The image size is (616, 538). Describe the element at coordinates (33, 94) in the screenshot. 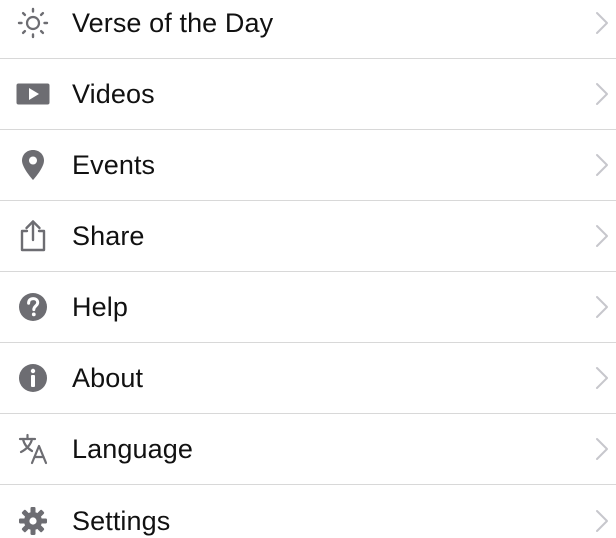

I see `video-play-icon` at that location.